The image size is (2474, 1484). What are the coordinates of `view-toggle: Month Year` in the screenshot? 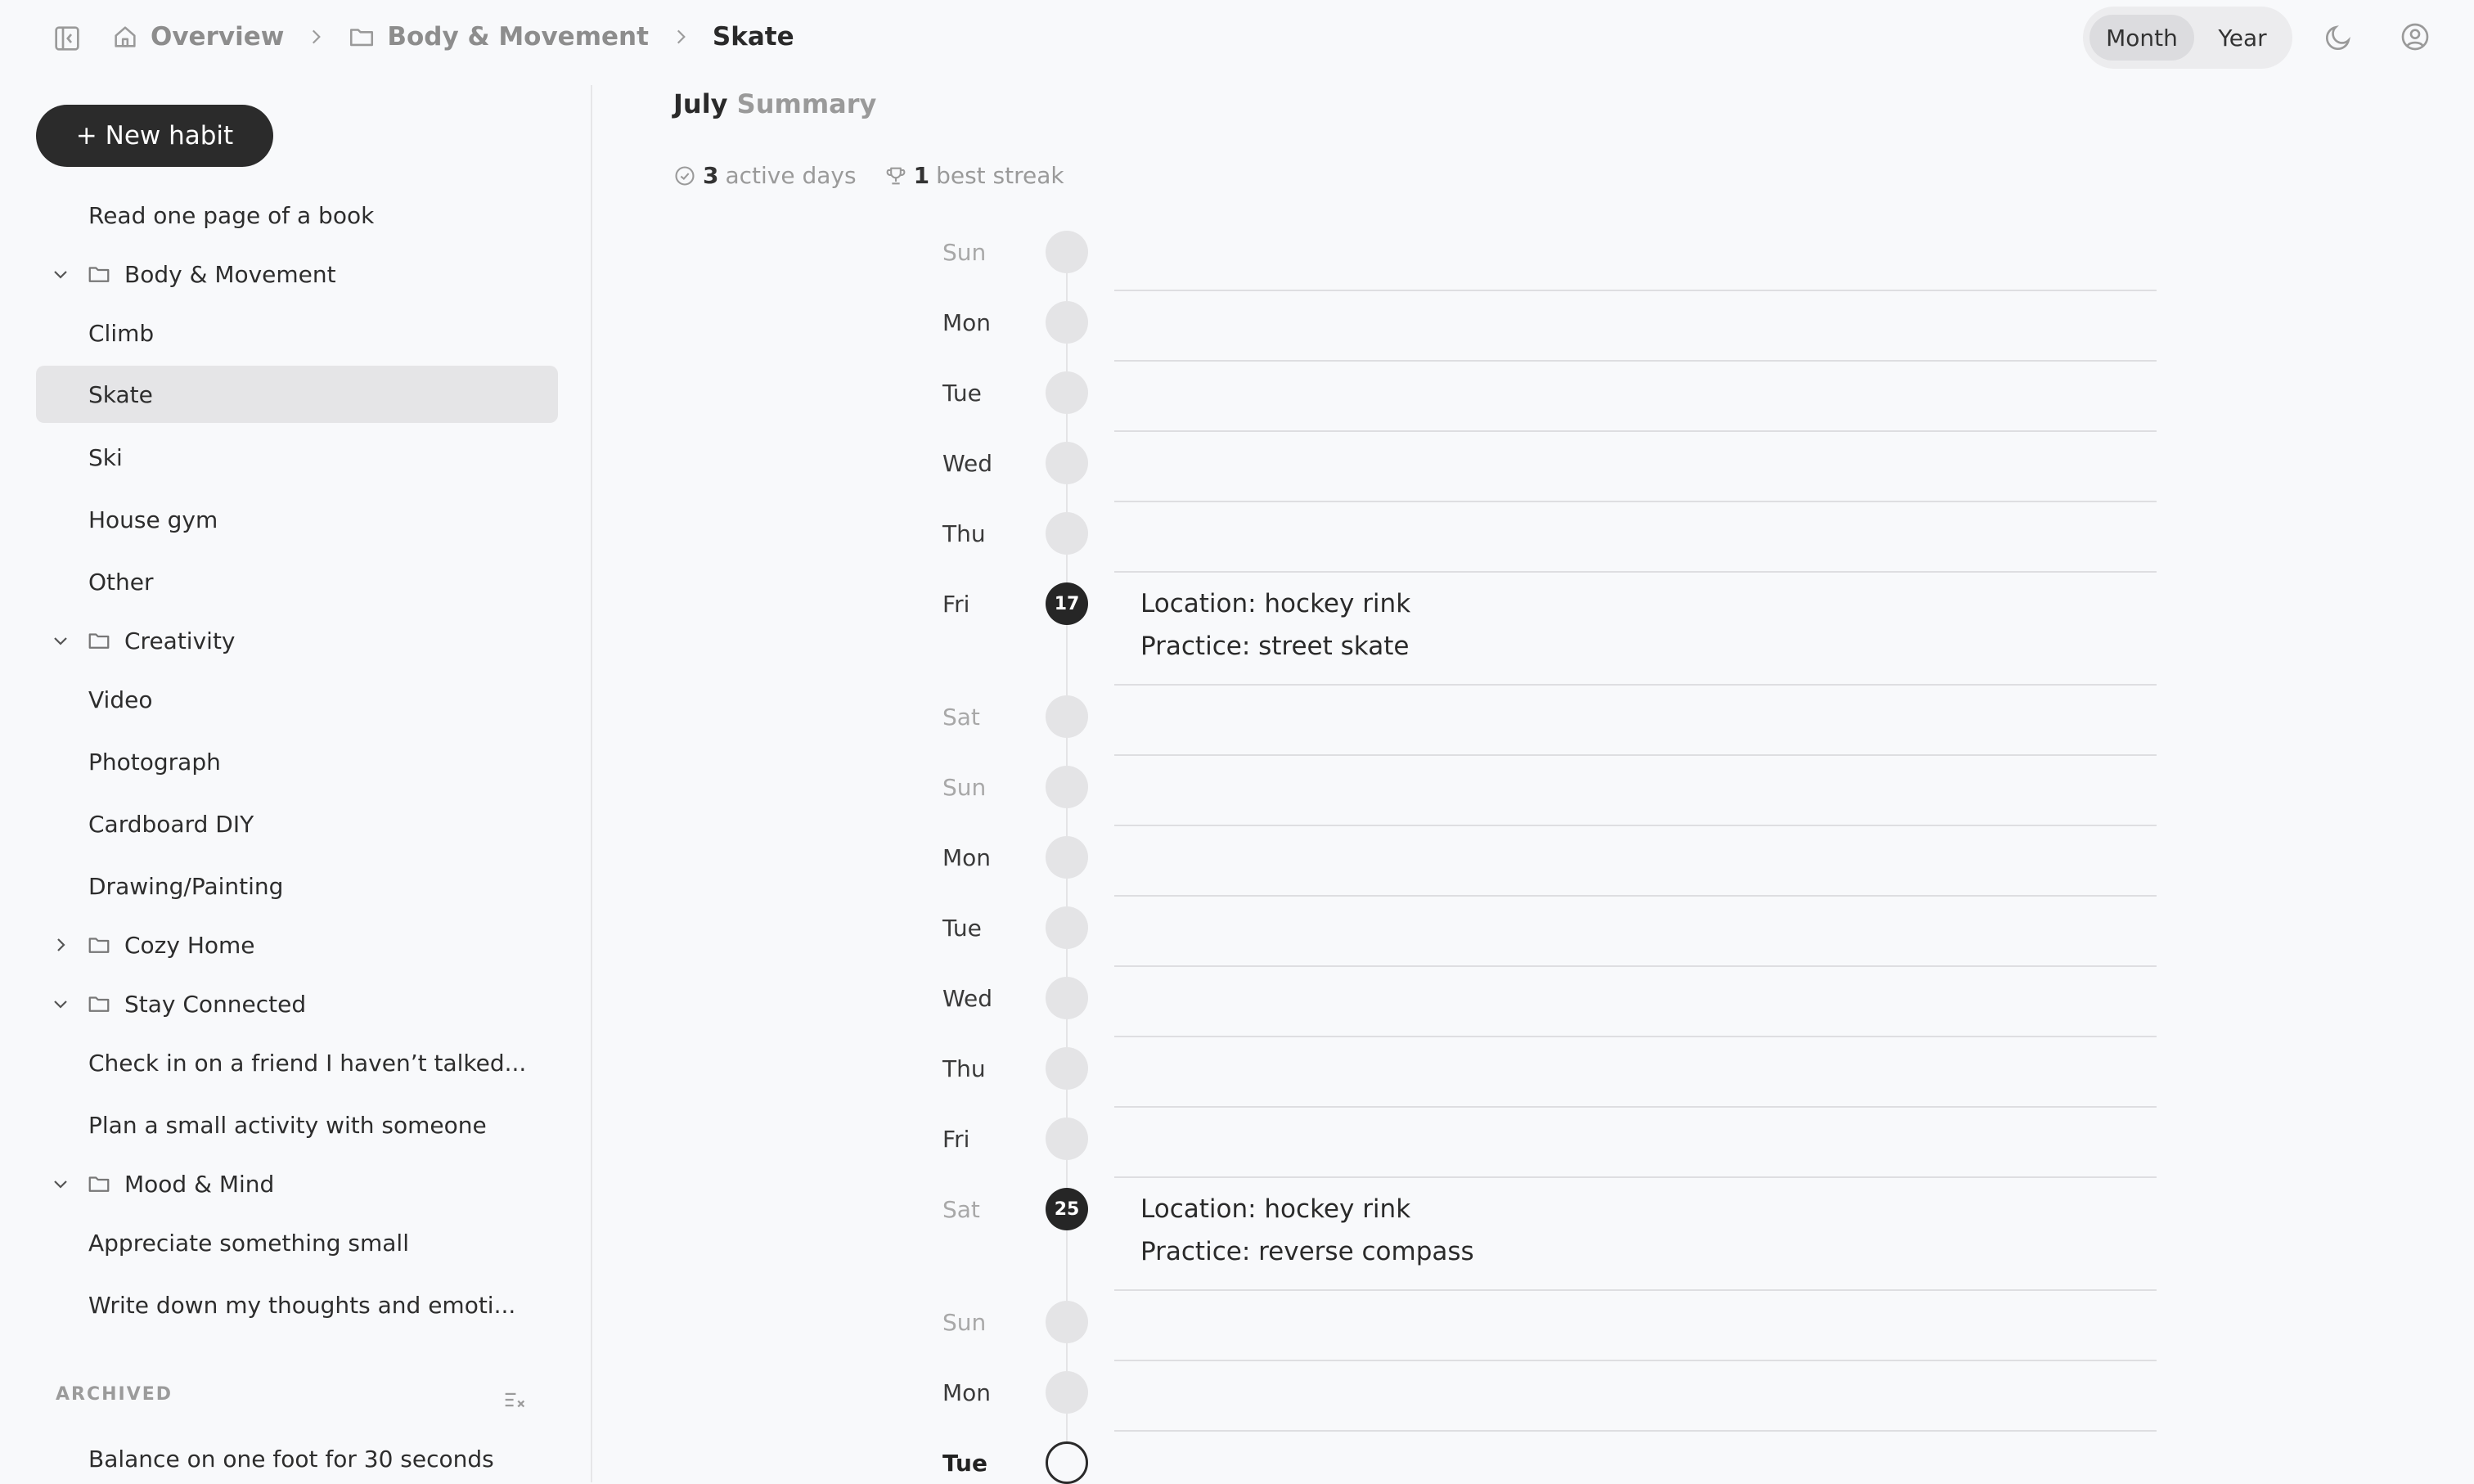 It's located at (2187, 38).